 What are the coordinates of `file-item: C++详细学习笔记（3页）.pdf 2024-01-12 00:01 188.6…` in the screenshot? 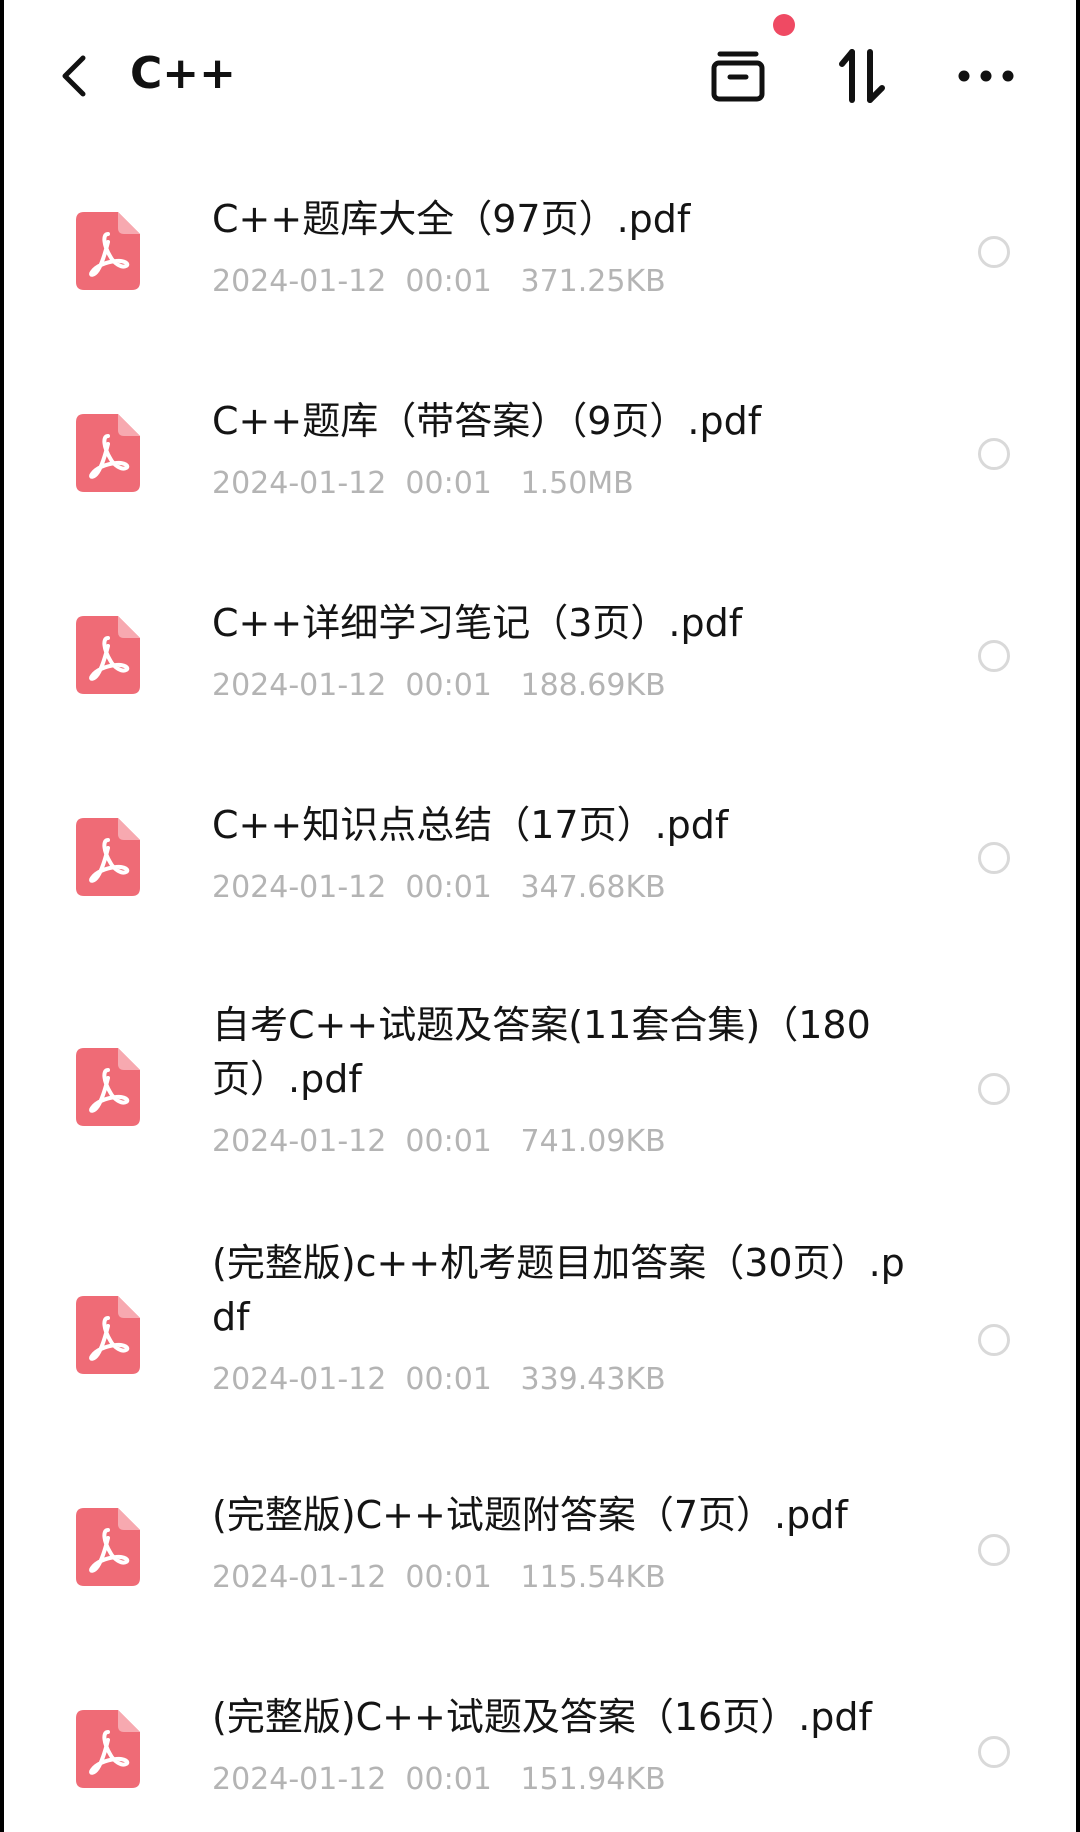 It's located at (540, 655).